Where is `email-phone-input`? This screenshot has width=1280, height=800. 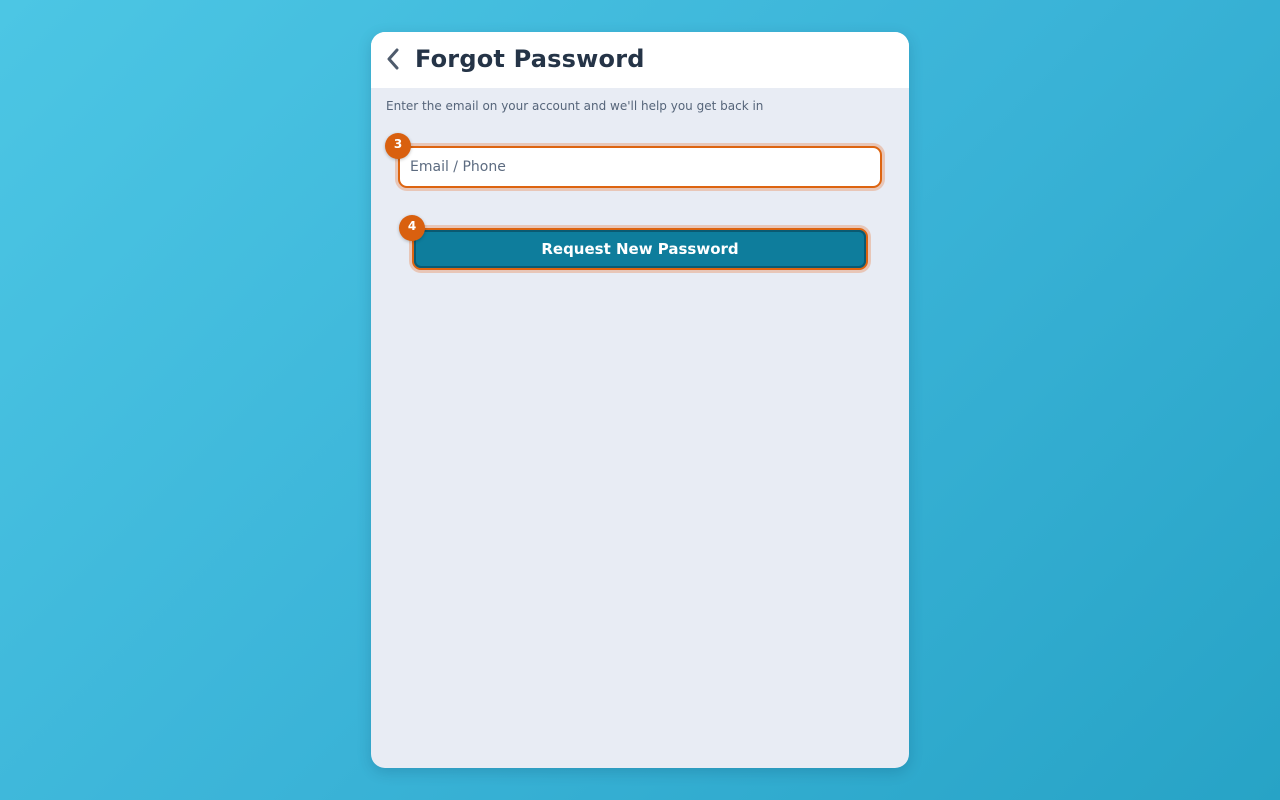
email-phone-input is located at coordinates (640, 167).